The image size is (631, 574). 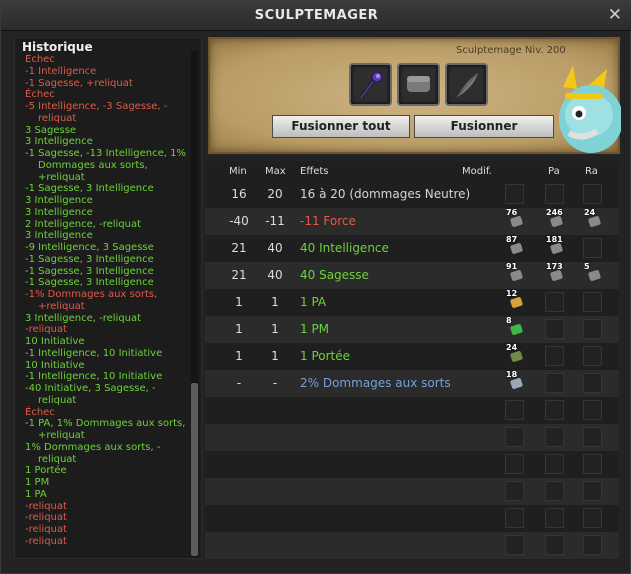 I want to click on rune-icon: 8, so click(x=514, y=326).